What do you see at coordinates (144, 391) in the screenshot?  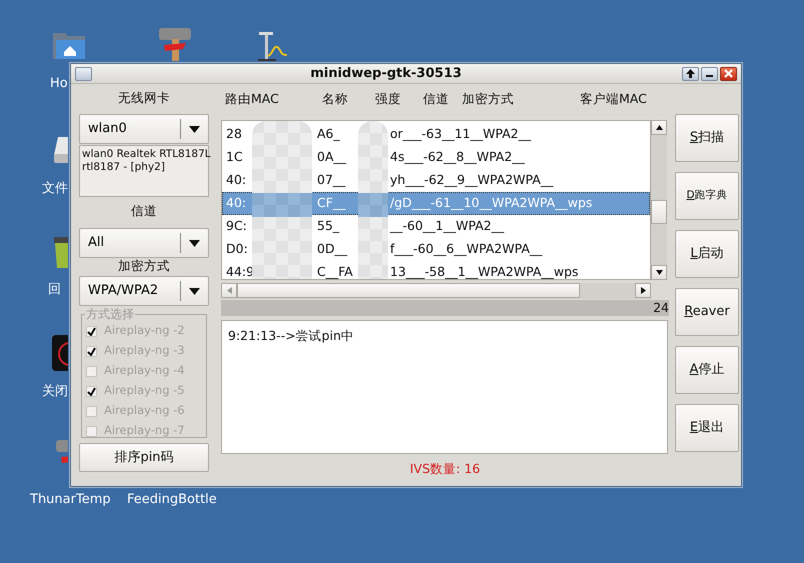 I see `checkbox-label: Aireplay-ng -5` at bounding box center [144, 391].